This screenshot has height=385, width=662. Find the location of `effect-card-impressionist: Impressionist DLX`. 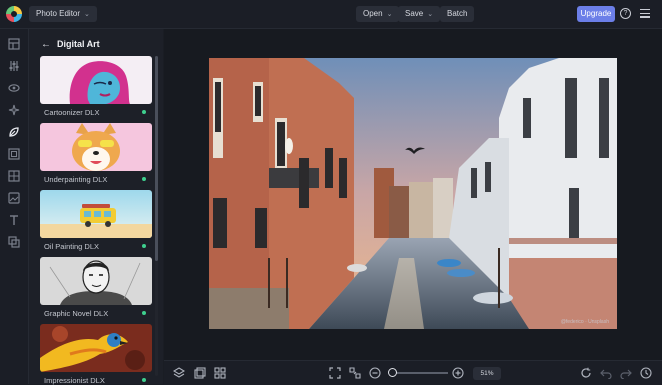

effect-card-impressionist: Impressionist DLX is located at coordinates (96, 354).